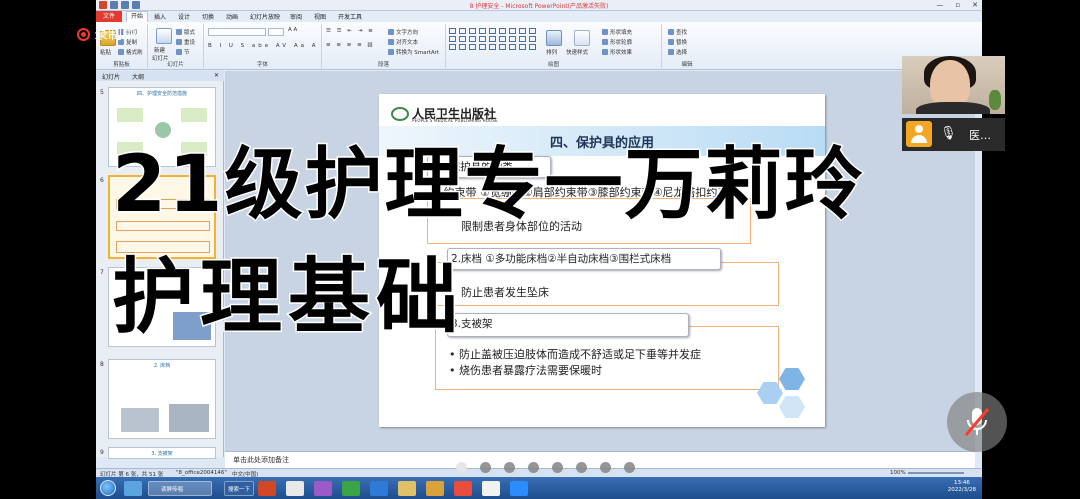 This screenshot has width=1080, height=499. What do you see at coordinates (407, 488) in the screenshot?
I see `folder-icon` at bounding box center [407, 488].